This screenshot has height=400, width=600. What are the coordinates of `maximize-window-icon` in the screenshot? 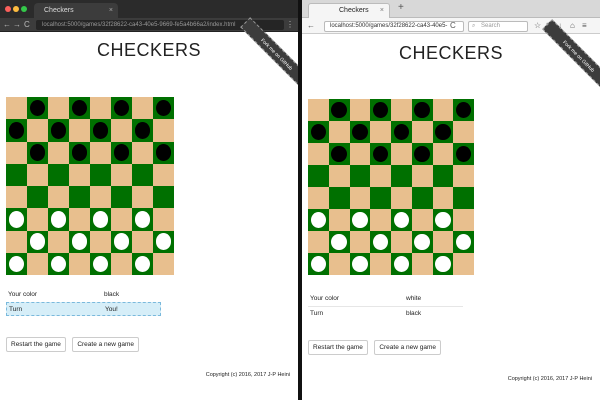 It's located at (24, 9).